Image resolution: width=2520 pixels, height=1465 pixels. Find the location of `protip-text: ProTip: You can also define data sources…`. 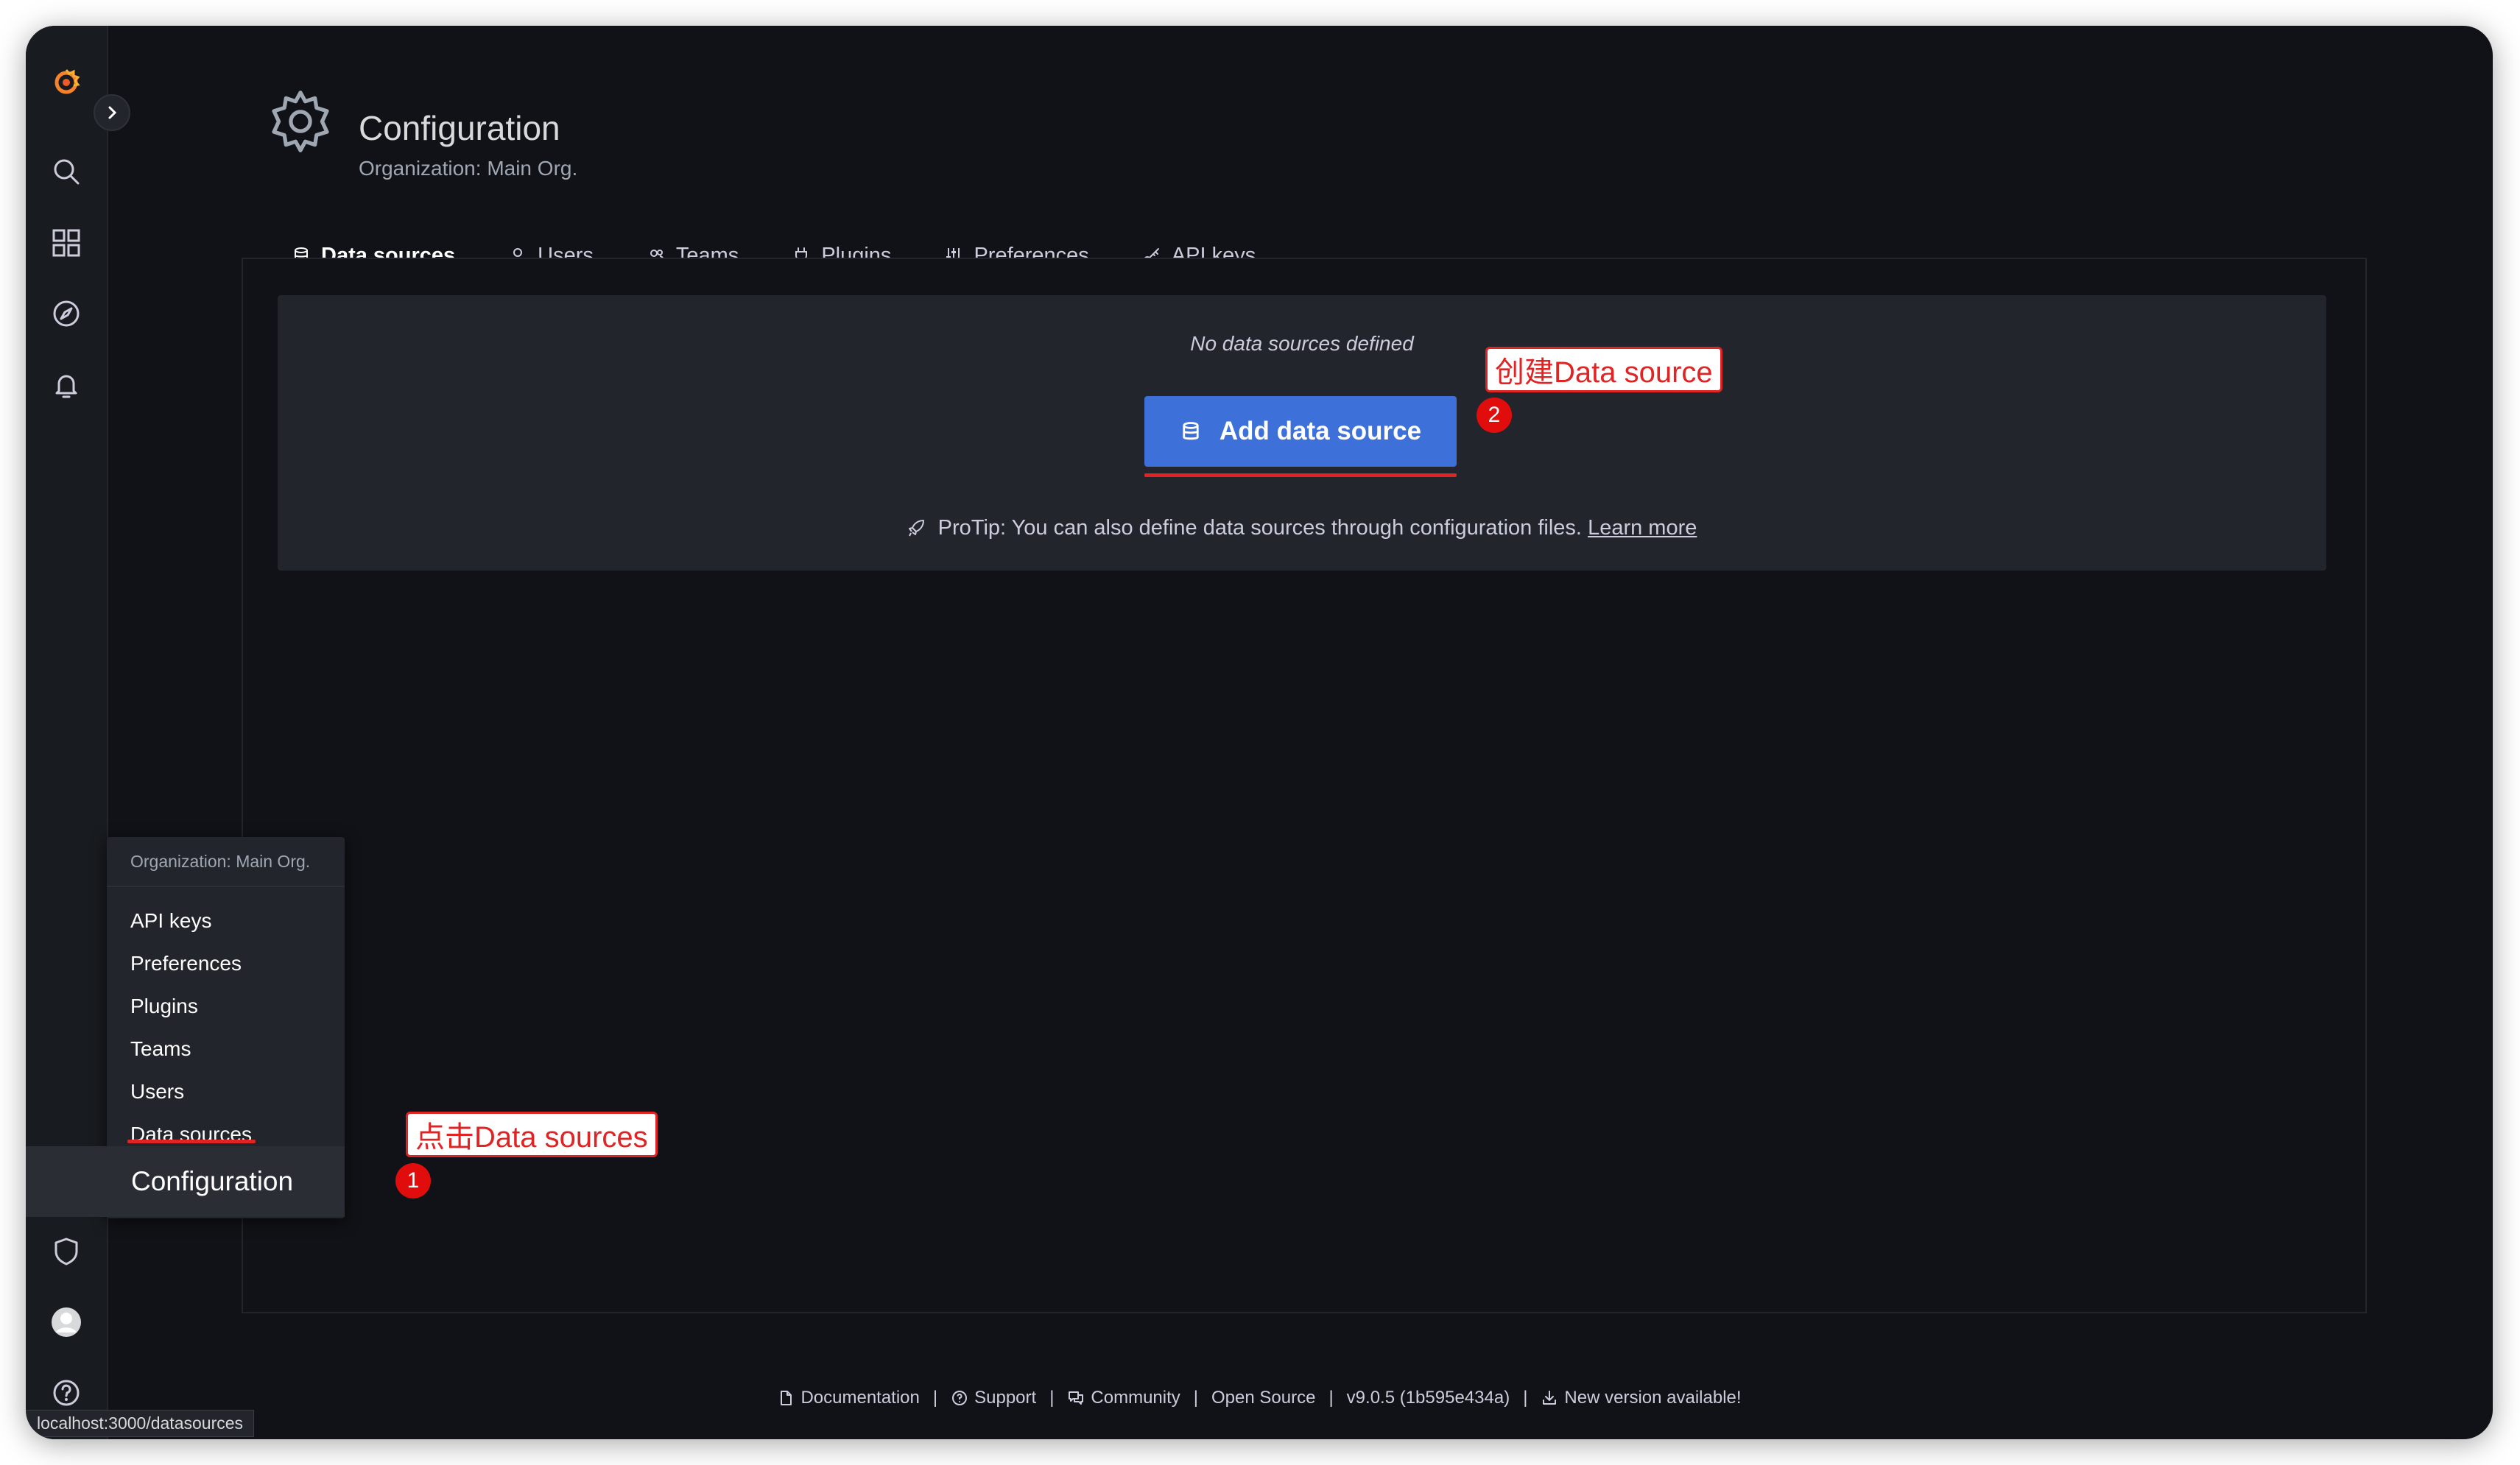

protip-text: ProTip: You can also define data sources… is located at coordinates (1259, 528).